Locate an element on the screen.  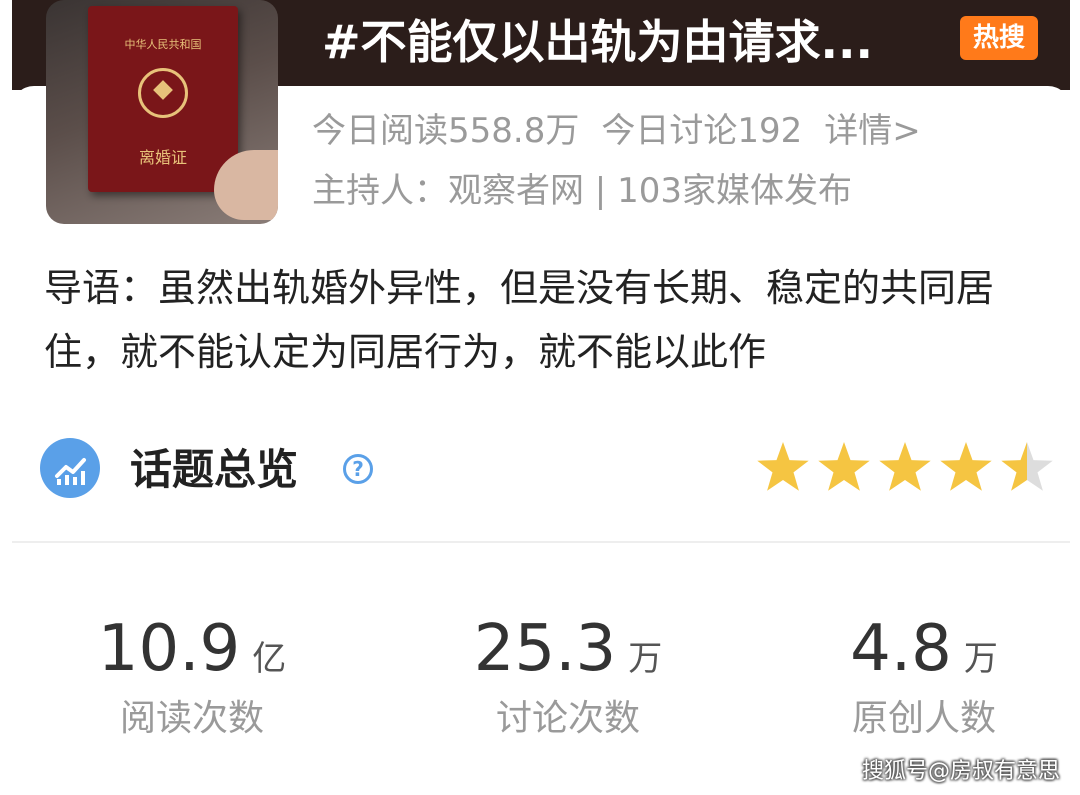
national-emblem-icon is located at coordinates (163, 93).